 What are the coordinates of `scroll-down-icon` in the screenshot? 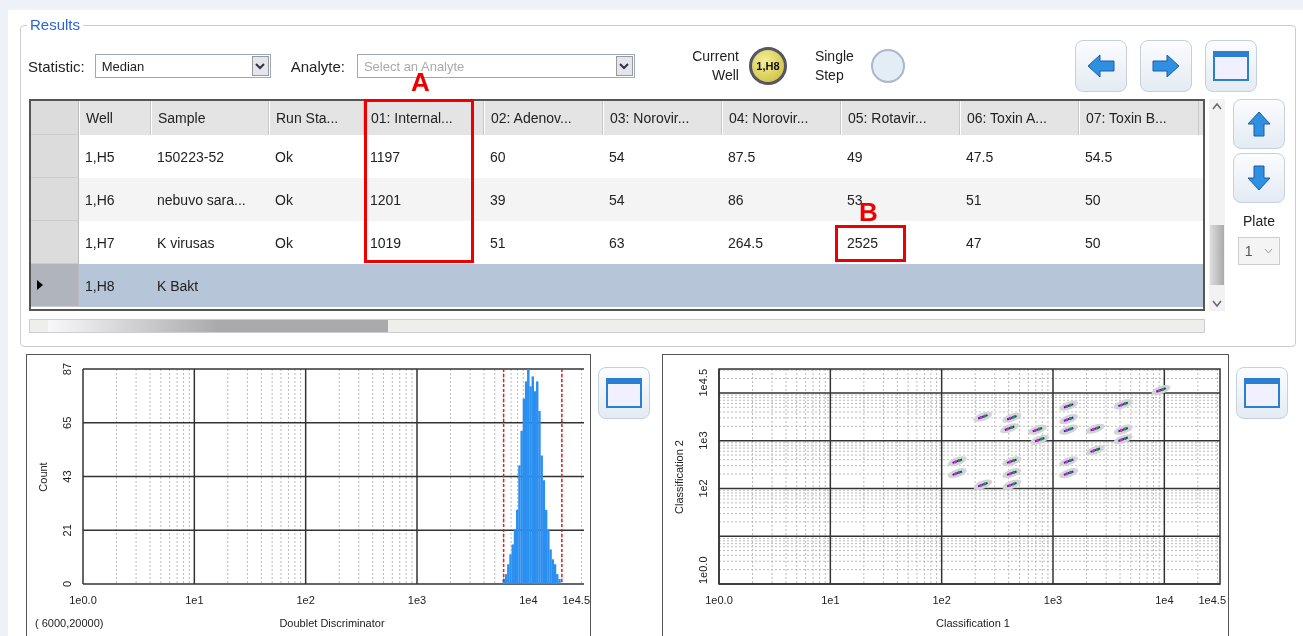 It's located at (1217, 304).